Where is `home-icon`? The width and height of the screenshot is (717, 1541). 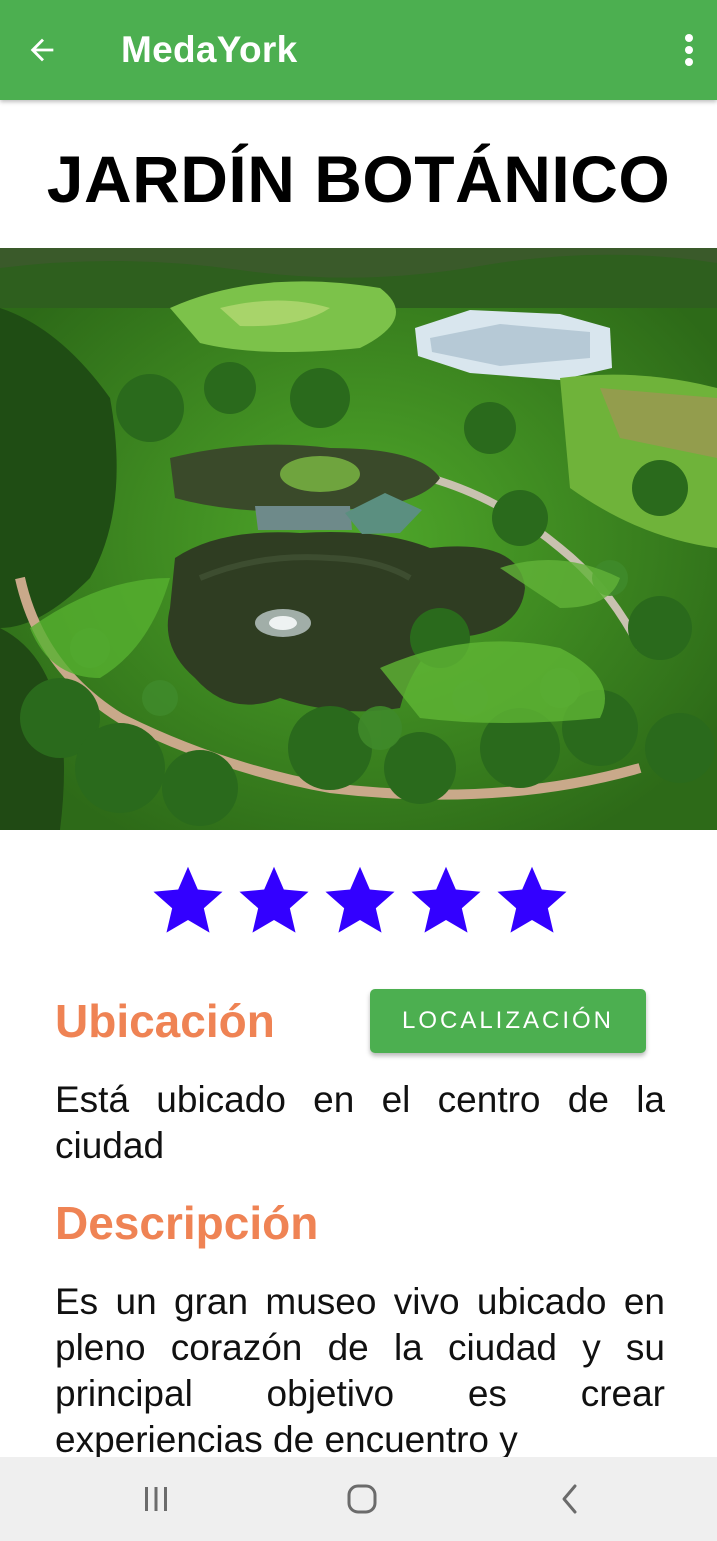 home-icon is located at coordinates (362, 1499).